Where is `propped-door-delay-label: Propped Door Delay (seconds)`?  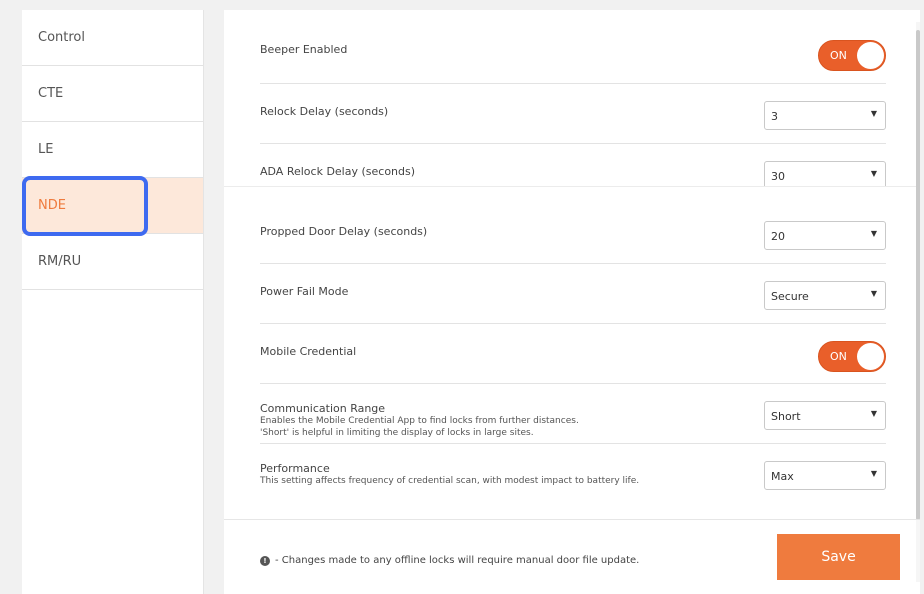 propped-door-delay-label: Propped Door Delay (seconds) is located at coordinates (344, 231).